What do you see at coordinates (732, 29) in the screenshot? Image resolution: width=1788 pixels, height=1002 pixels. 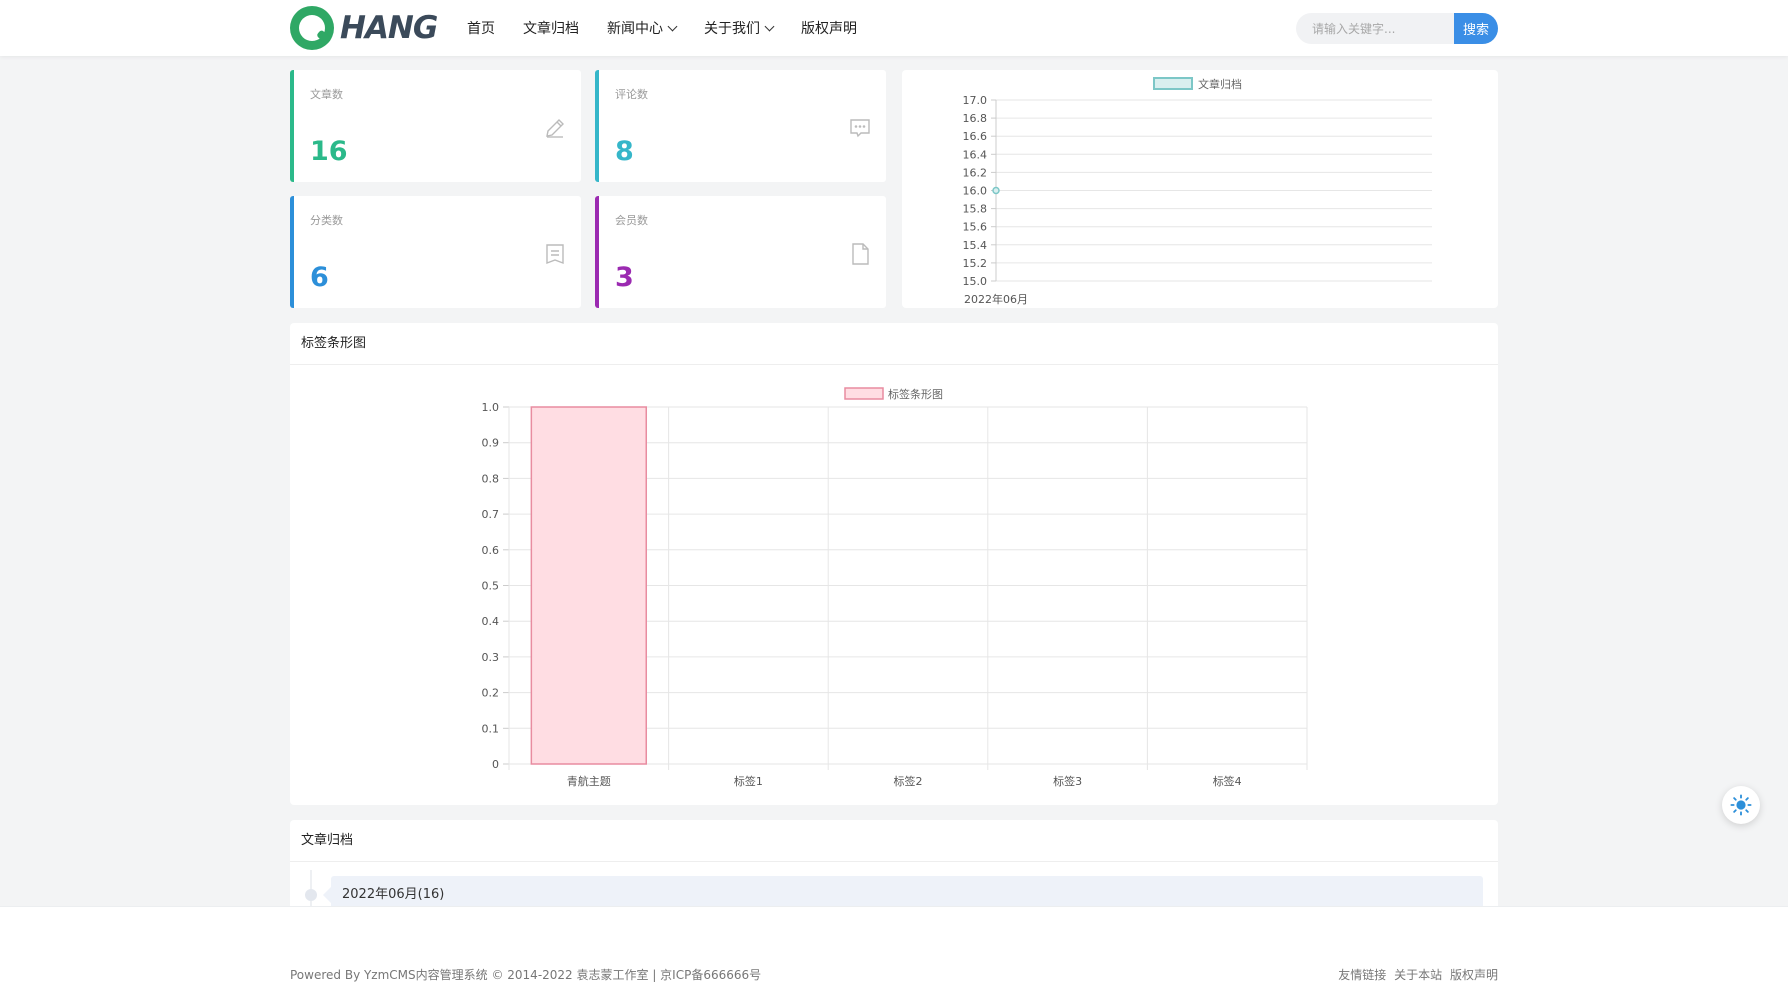 I see `nav-label: 关于我们` at bounding box center [732, 29].